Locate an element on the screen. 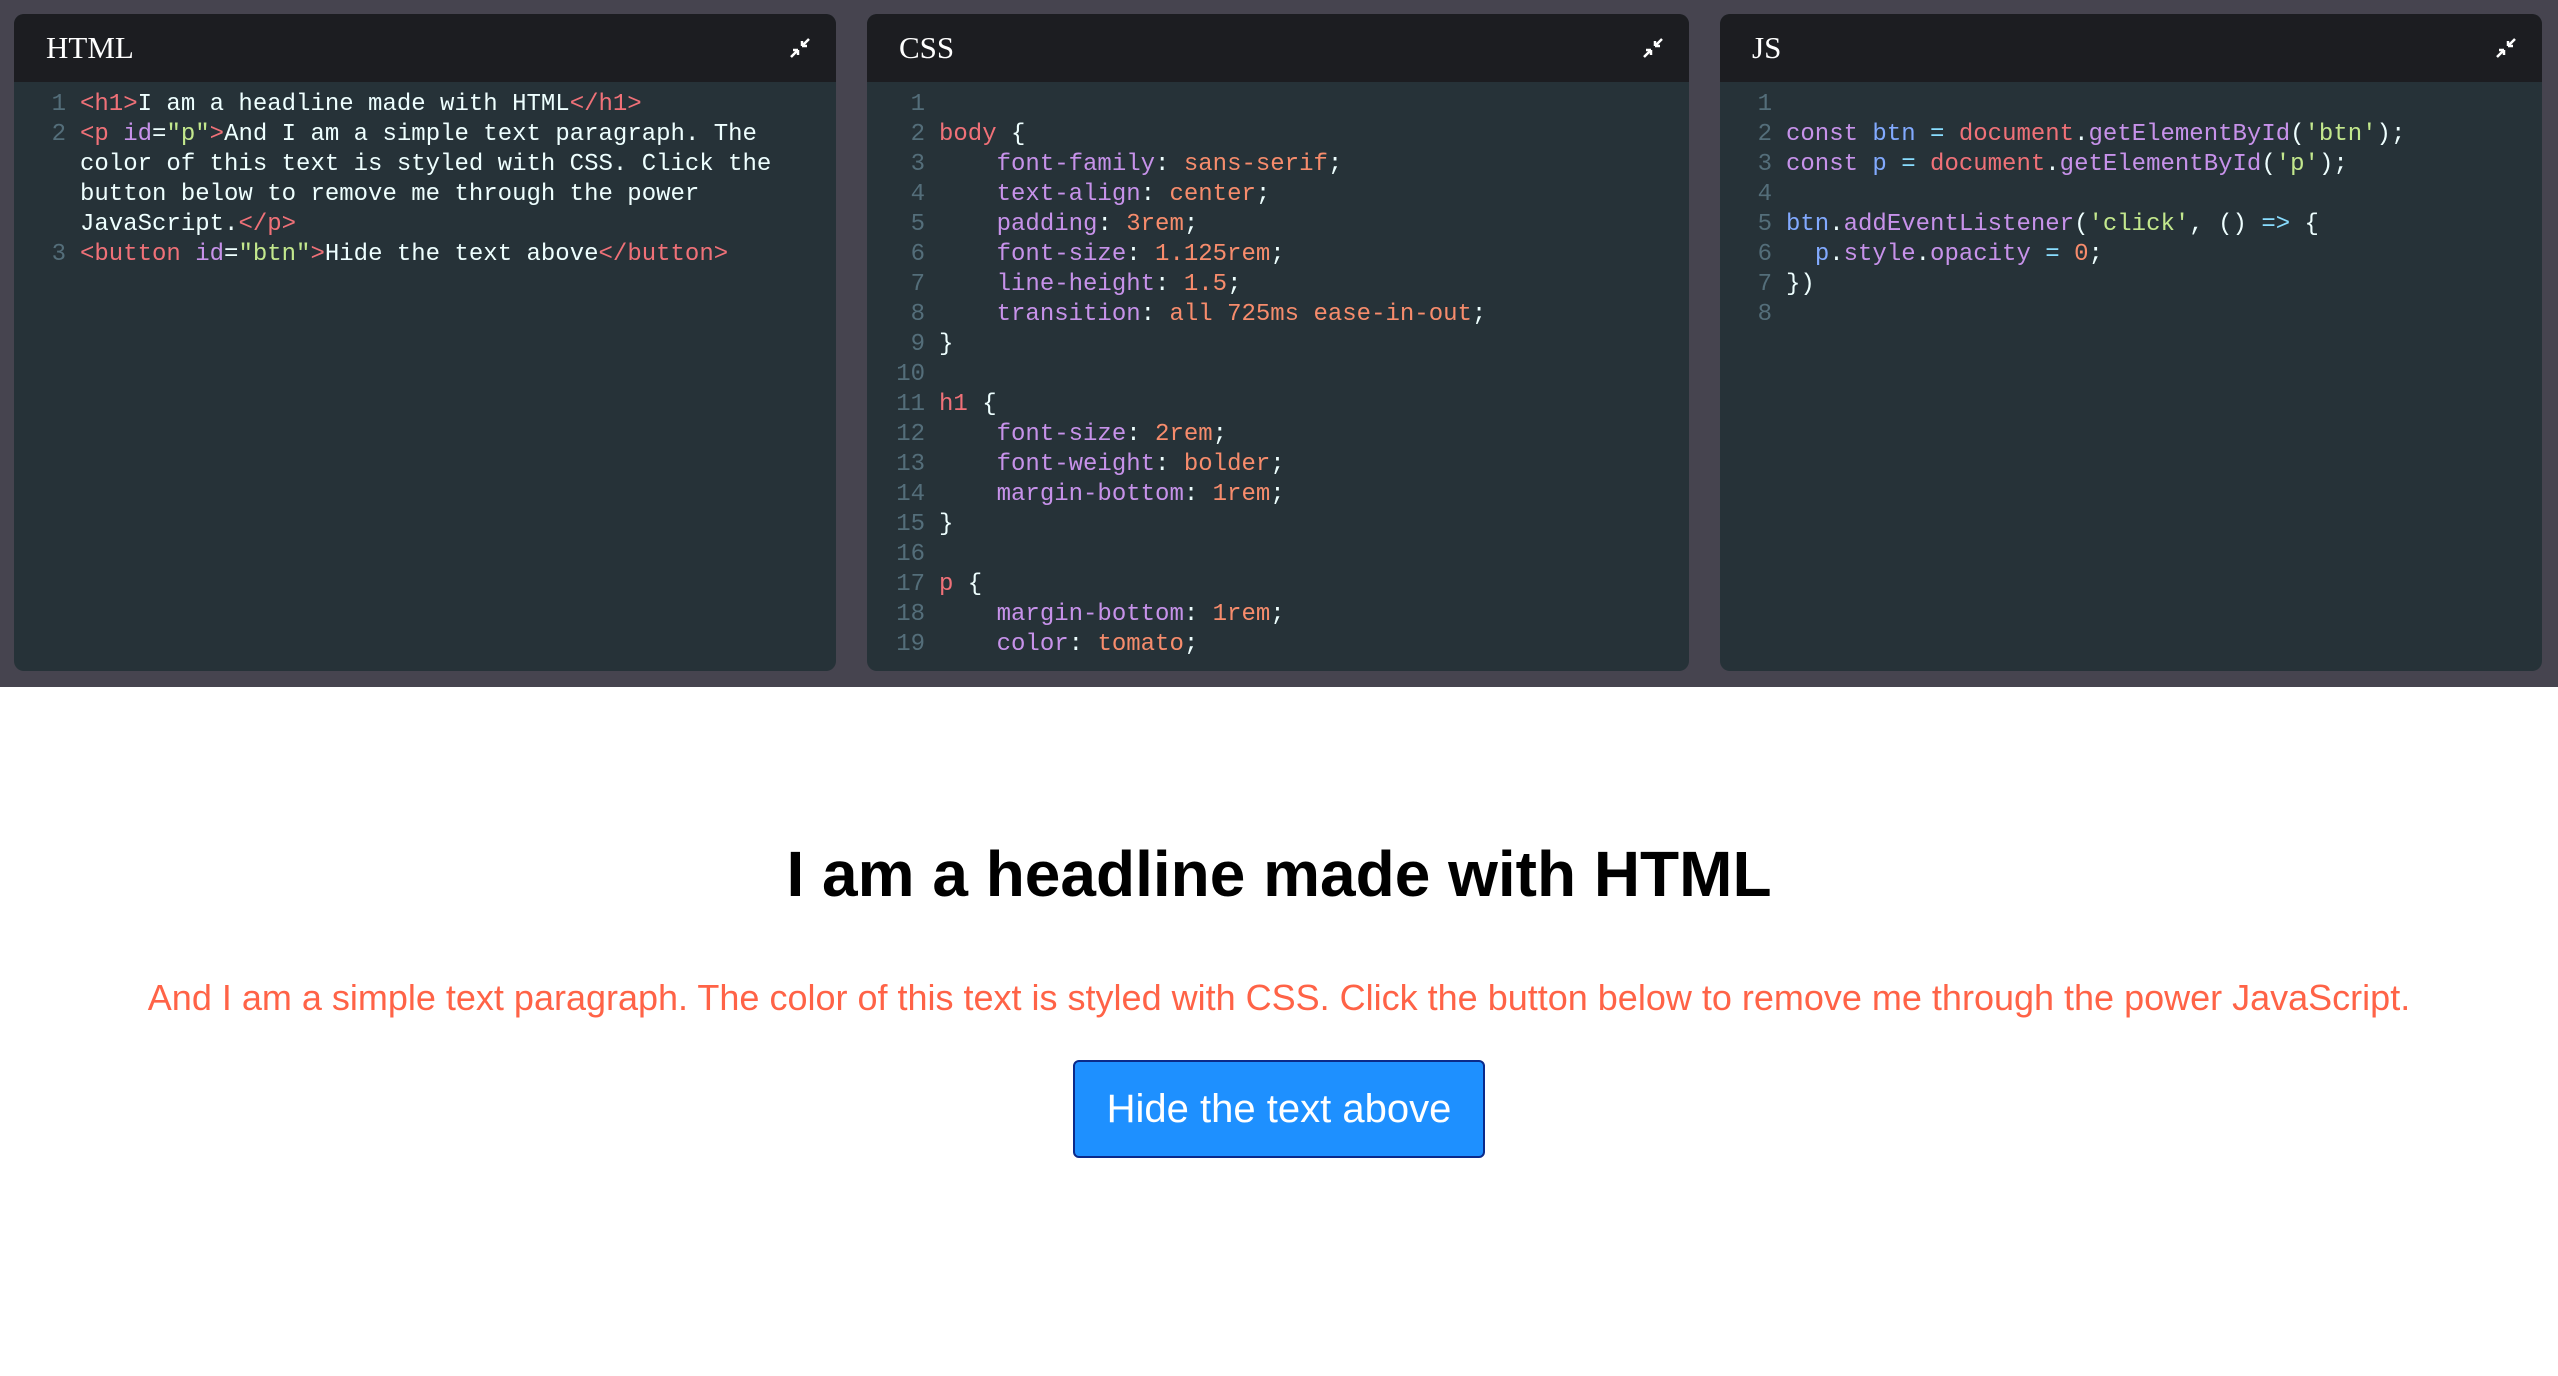 This screenshot has height=1376, width=2558. code-line: 8 transition: all 725ms ease-in-out; is located at coordinates (1278, 315).